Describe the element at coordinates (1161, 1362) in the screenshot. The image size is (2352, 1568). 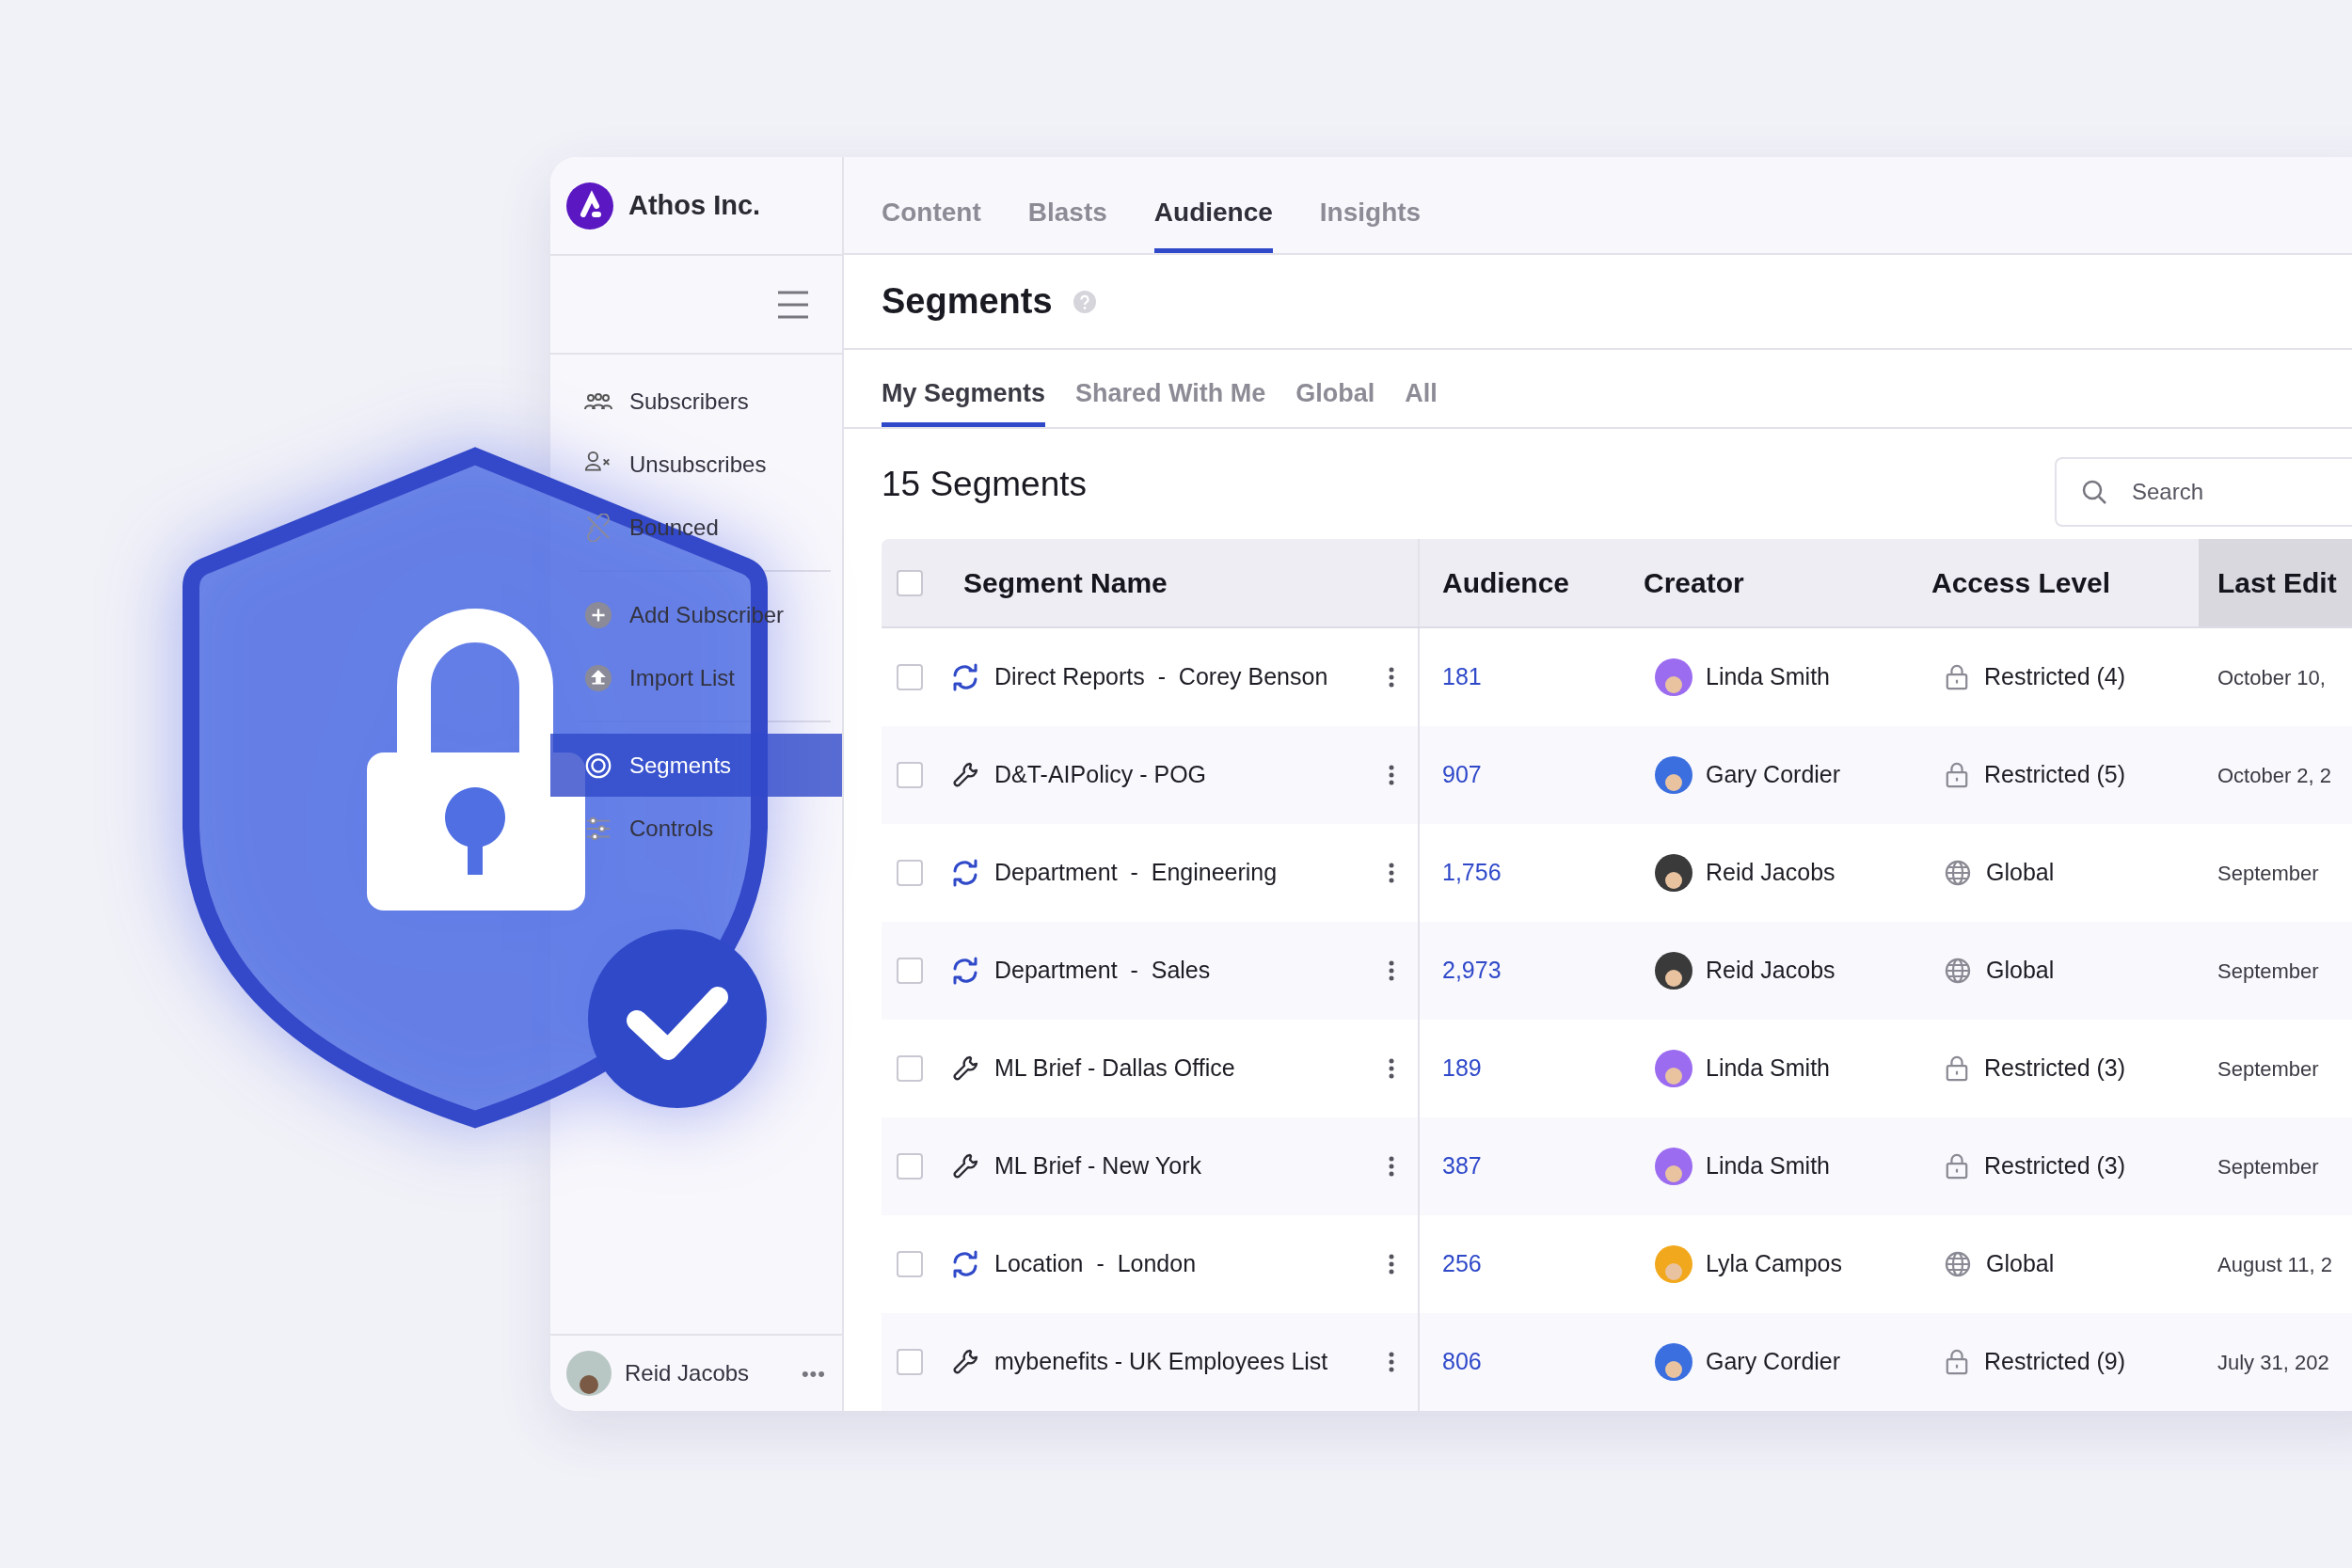
I see `segment-name: mybenefits - UK Employees List` at that location.